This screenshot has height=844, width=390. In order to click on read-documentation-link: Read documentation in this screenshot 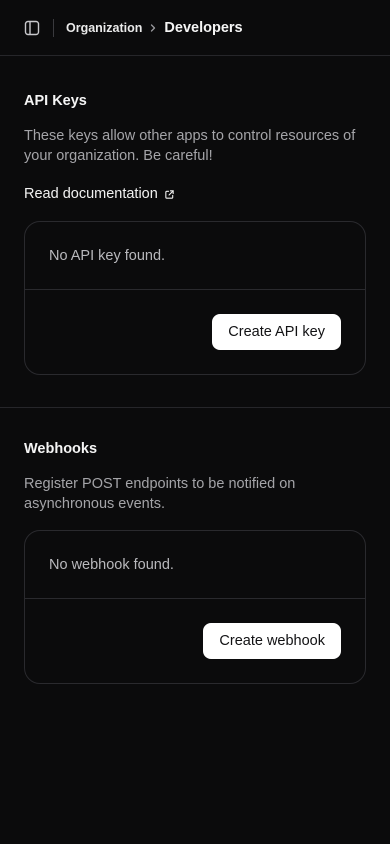, I will do `click(99, 194)`.